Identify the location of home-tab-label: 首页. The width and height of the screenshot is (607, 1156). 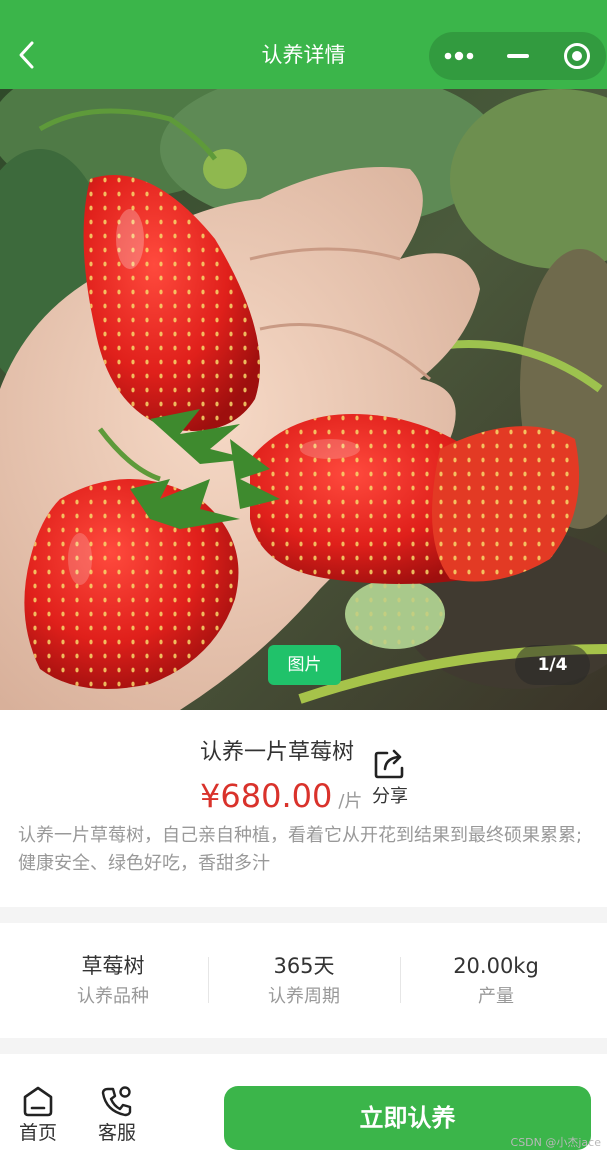
(37, 1133).